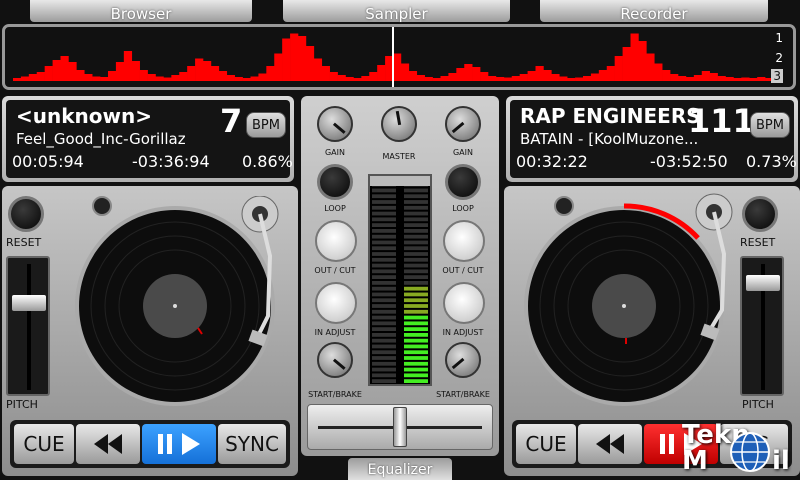 Image resolution: width=800 pixels, height=480 pixels. Describe the element at coordinates (393, 57) in the screenshot. I see `waveform-graph` at that location.